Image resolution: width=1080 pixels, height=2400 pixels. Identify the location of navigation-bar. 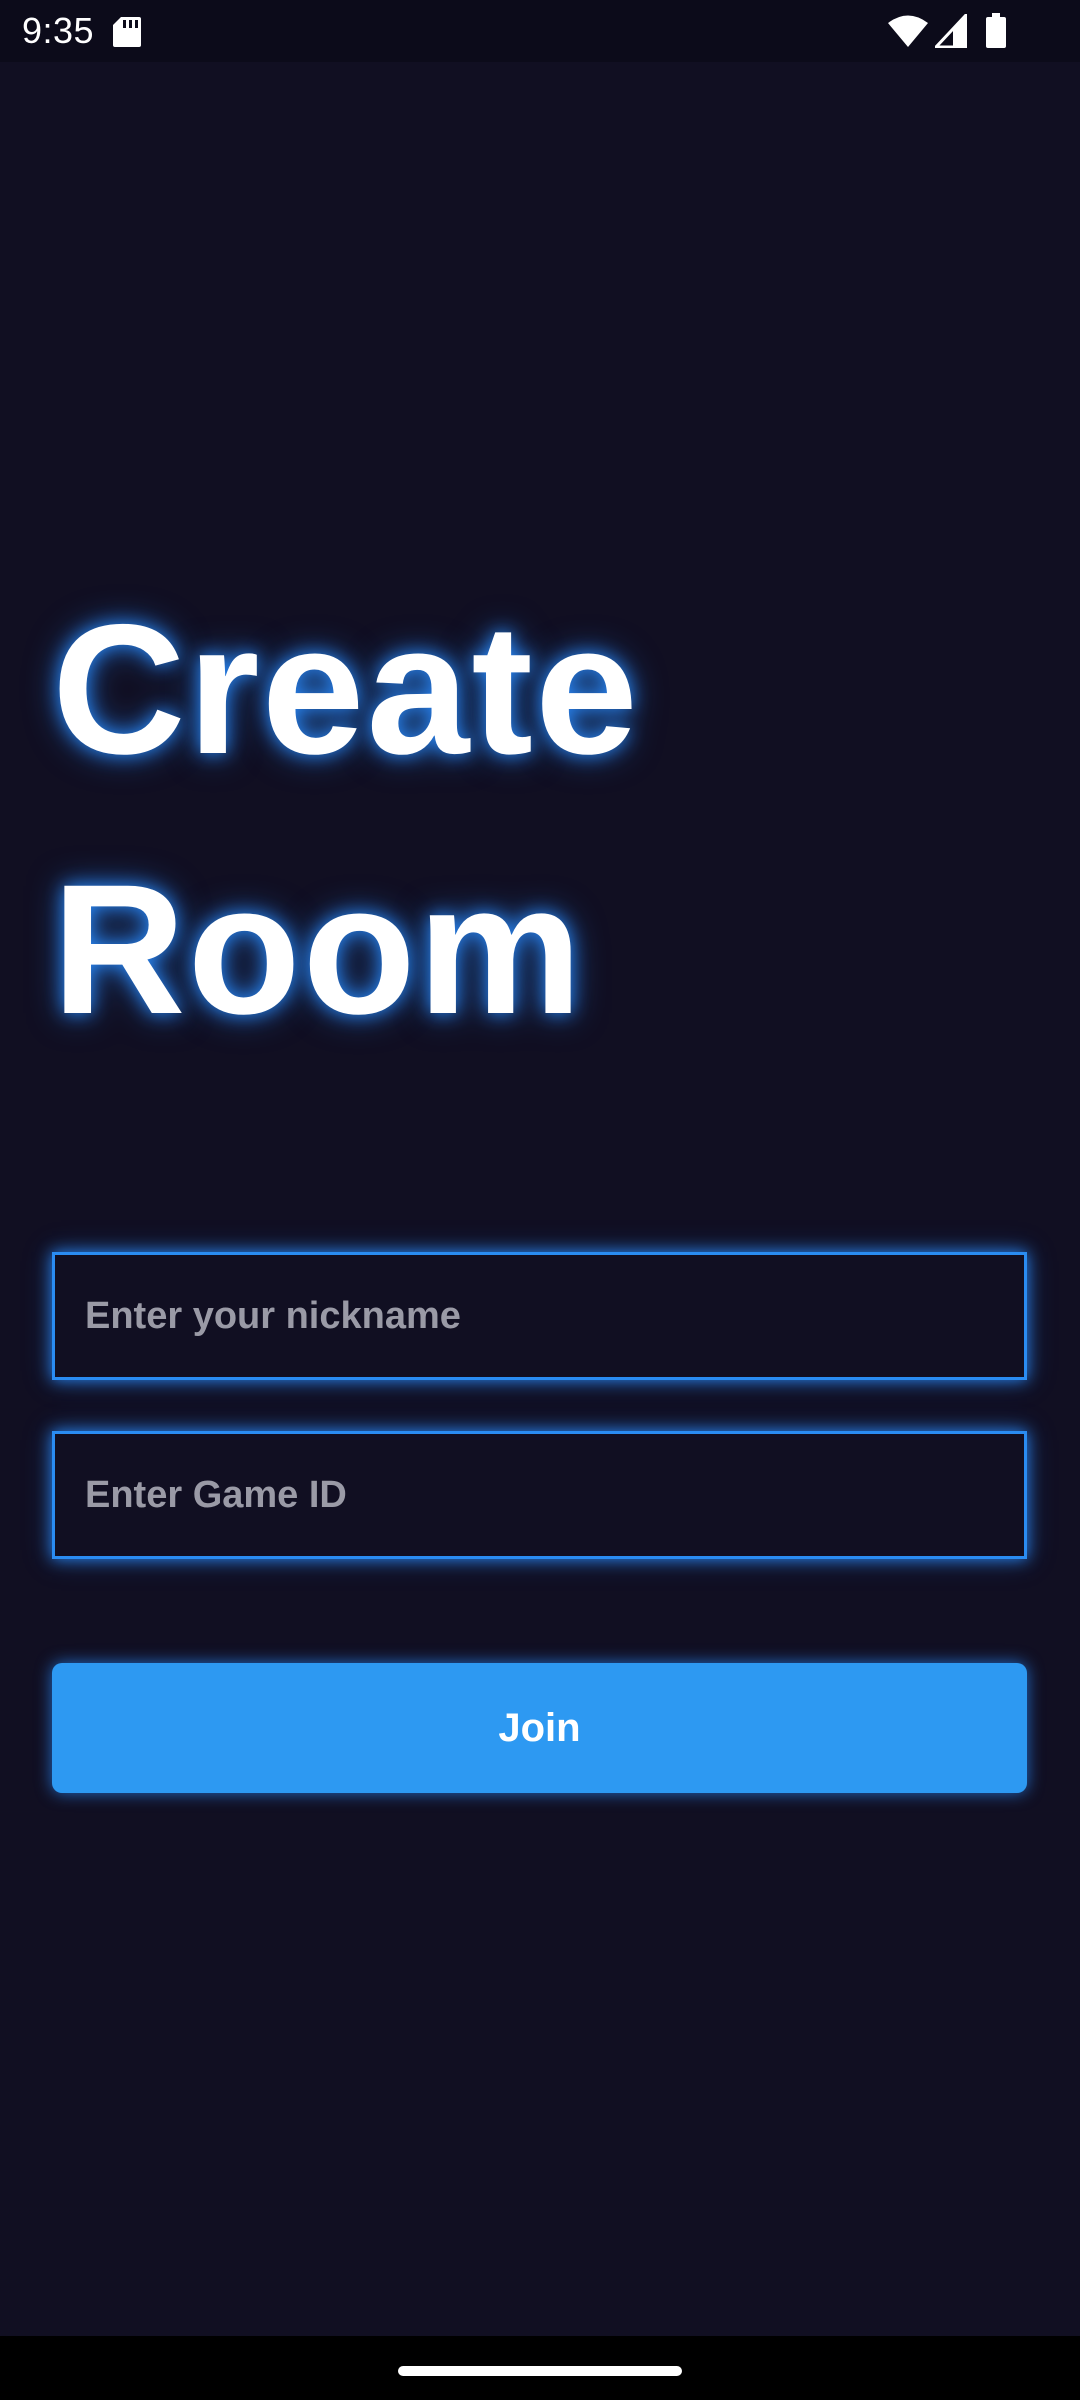
(540, 2368).